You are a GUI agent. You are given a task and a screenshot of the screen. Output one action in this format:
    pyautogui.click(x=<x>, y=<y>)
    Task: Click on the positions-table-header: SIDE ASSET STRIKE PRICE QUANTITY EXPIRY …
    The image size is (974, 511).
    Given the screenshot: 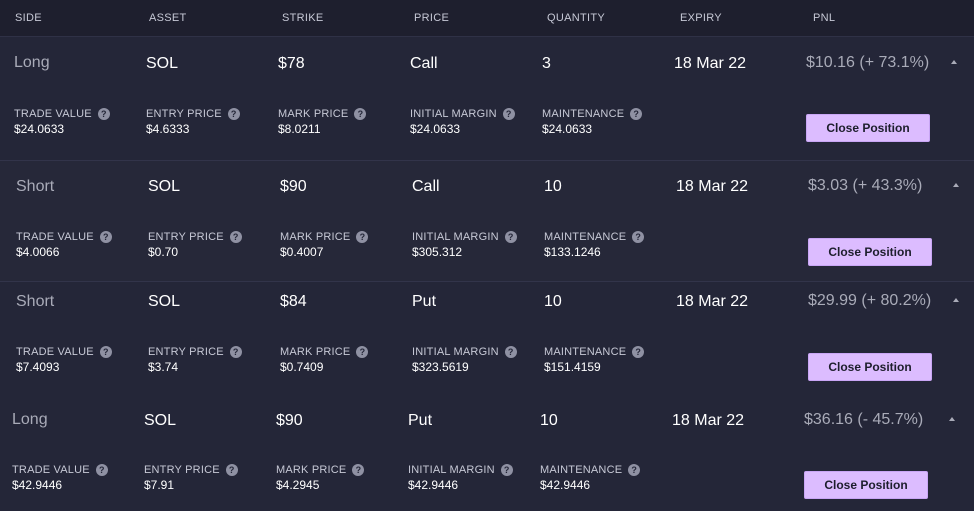 What is the action you would take?
    pyautogui.click(x=487, y=18)
    